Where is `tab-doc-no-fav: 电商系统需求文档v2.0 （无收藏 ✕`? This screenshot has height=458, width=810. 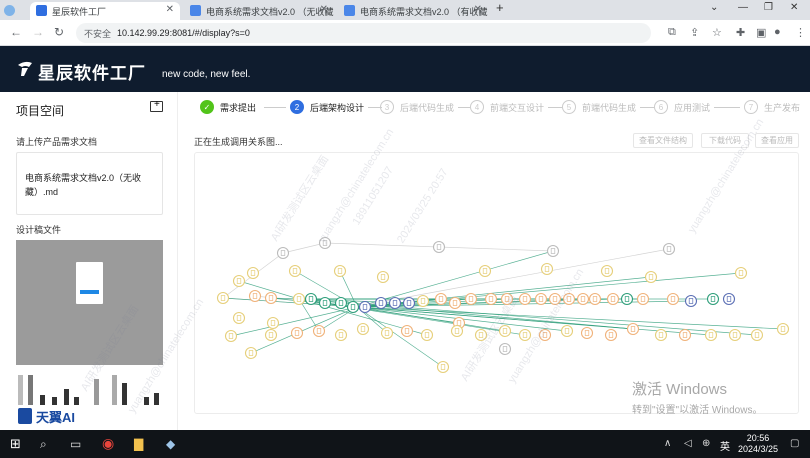
tab-doc-no-fav: 电商系统需求文档v2.0 （无收藏 ✕ is located at coordinates (259, 11).